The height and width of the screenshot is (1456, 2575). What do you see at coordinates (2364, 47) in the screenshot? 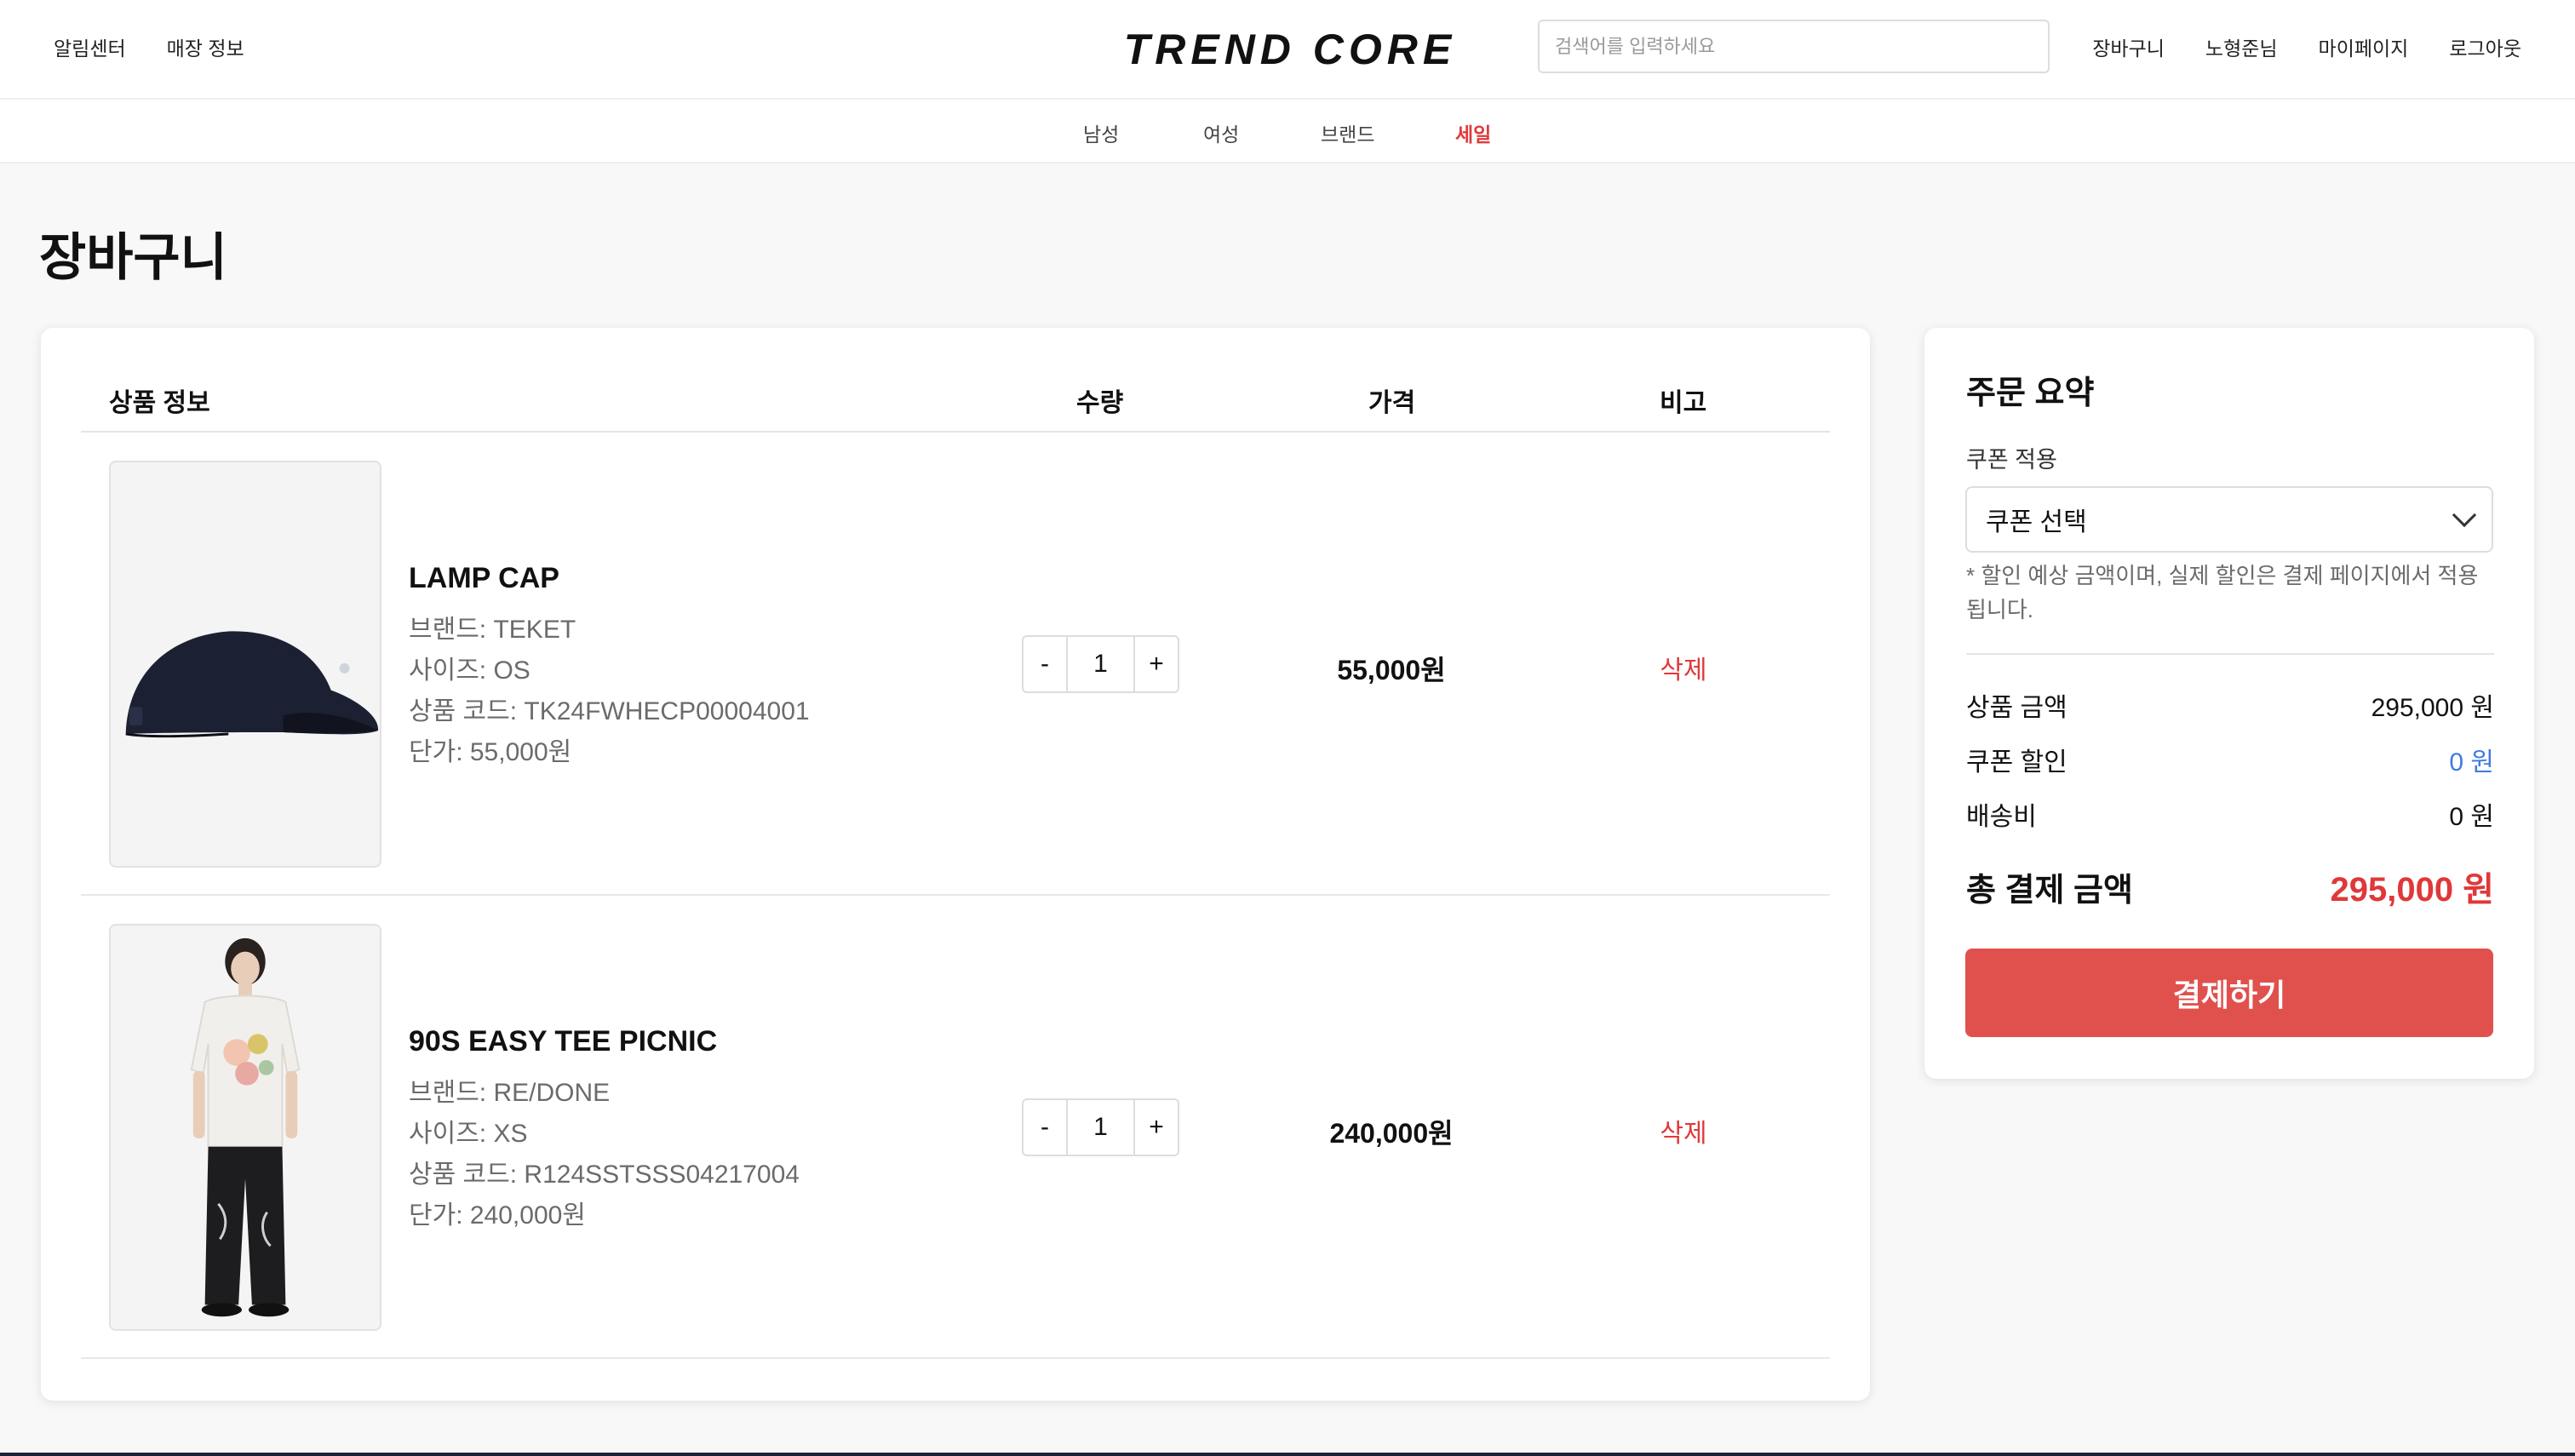
I see `mypage-link: 마이페이지` at bounding box center [2364, 47].